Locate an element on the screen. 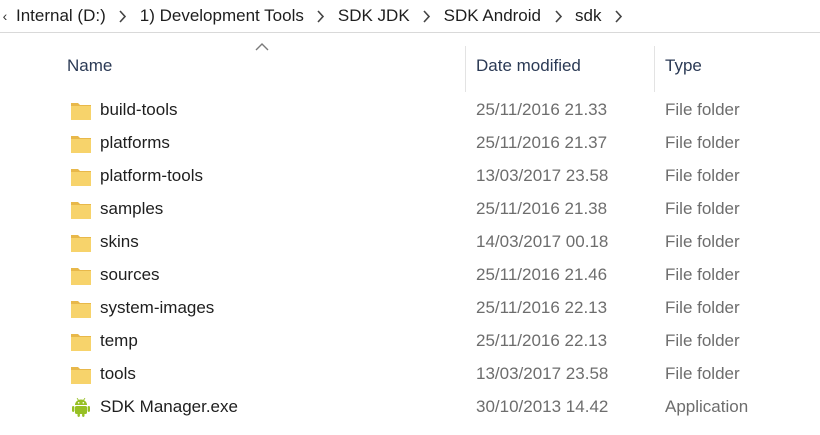 Image resolution: width=820 pixels, height=435 pixels. file-date-modified: 25/11/2016 21.37 is located at coordinates (542, 142).